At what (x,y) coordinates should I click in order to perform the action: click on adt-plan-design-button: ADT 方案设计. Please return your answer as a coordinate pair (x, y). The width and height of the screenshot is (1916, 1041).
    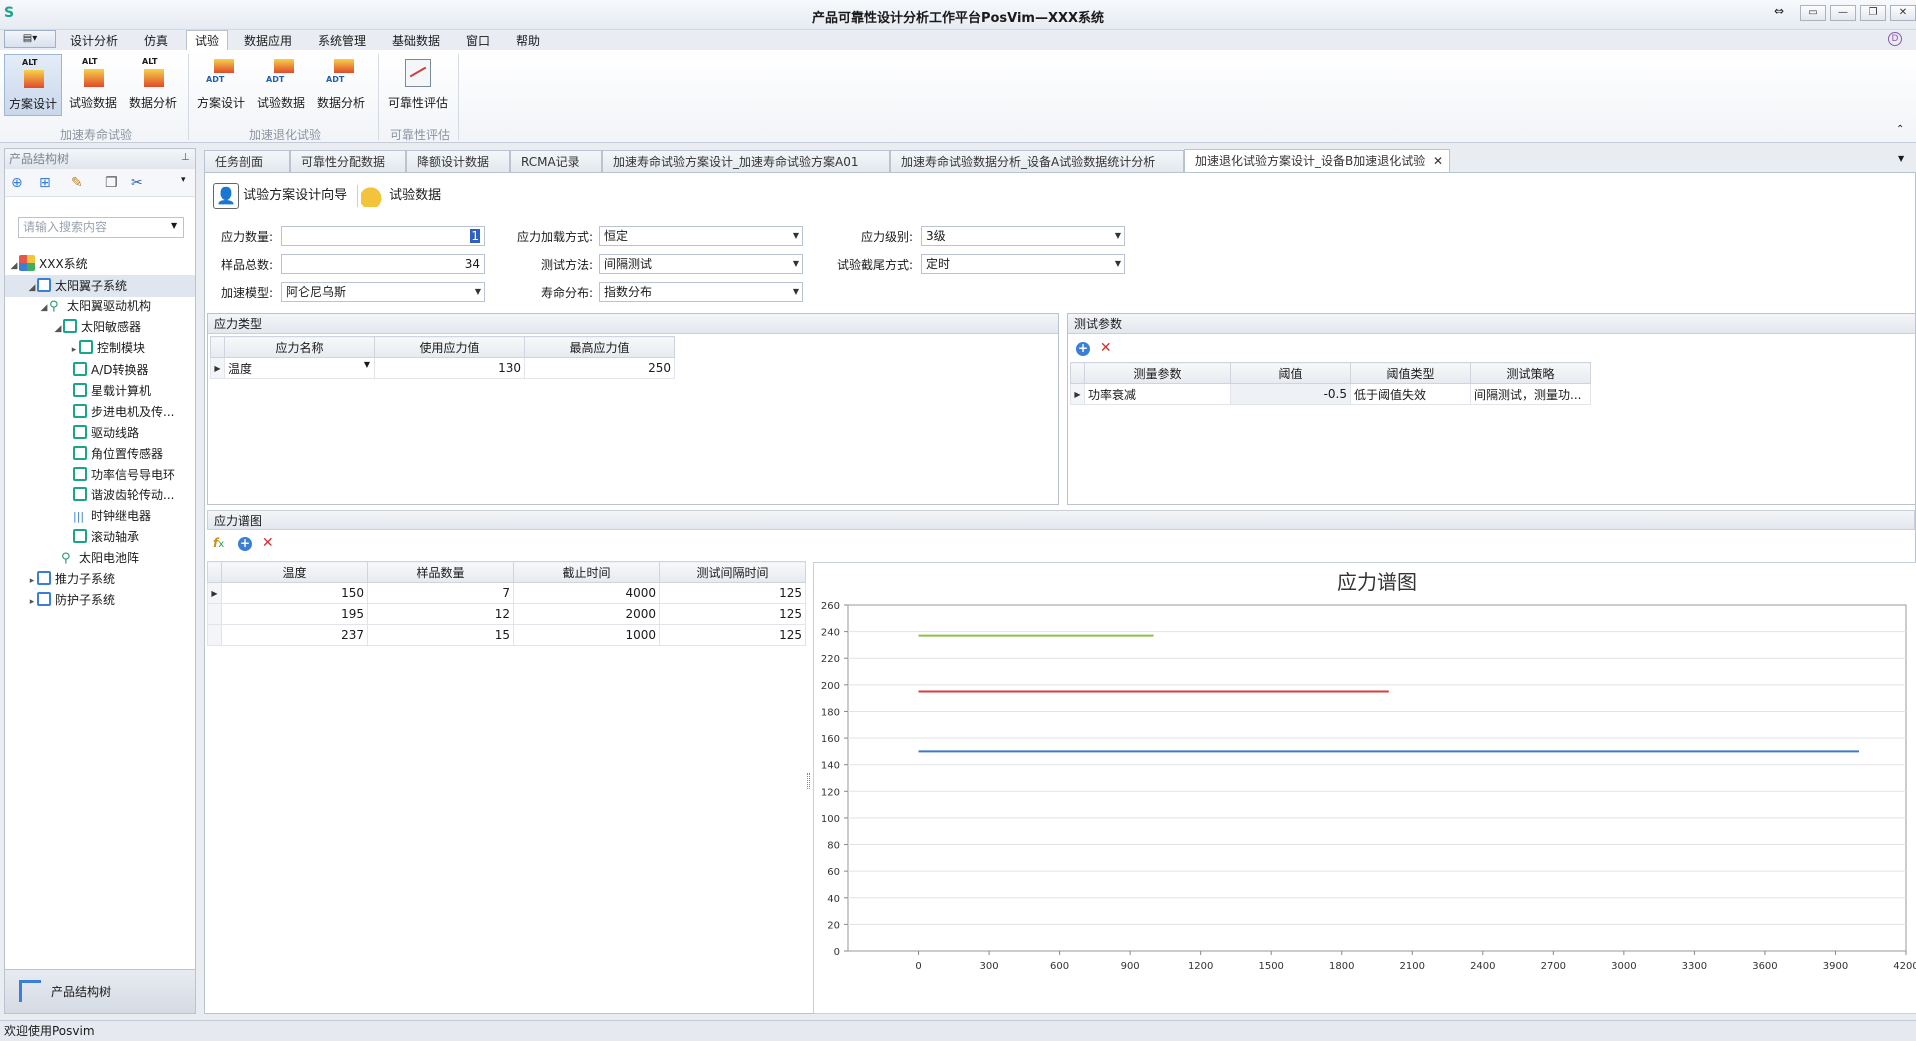
    Looking at the image, I should click on (221, 85).